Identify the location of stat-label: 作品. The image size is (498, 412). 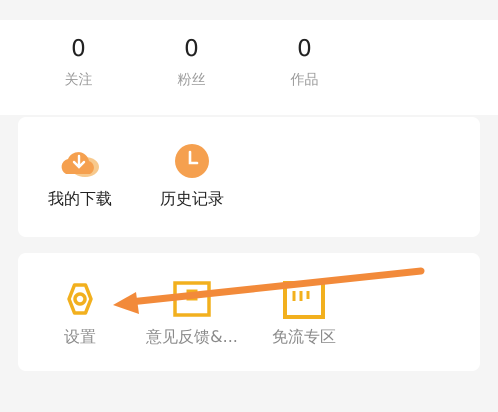
(304, 80).